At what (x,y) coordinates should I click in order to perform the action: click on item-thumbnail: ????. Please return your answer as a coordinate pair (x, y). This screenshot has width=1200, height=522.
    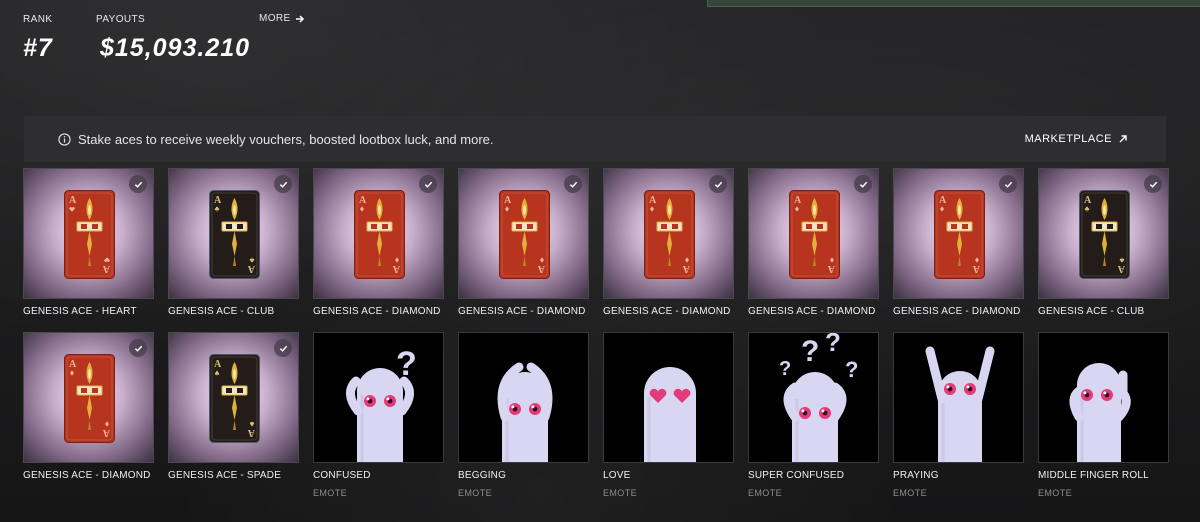
    Looking at the image, I should click on (813, 397).